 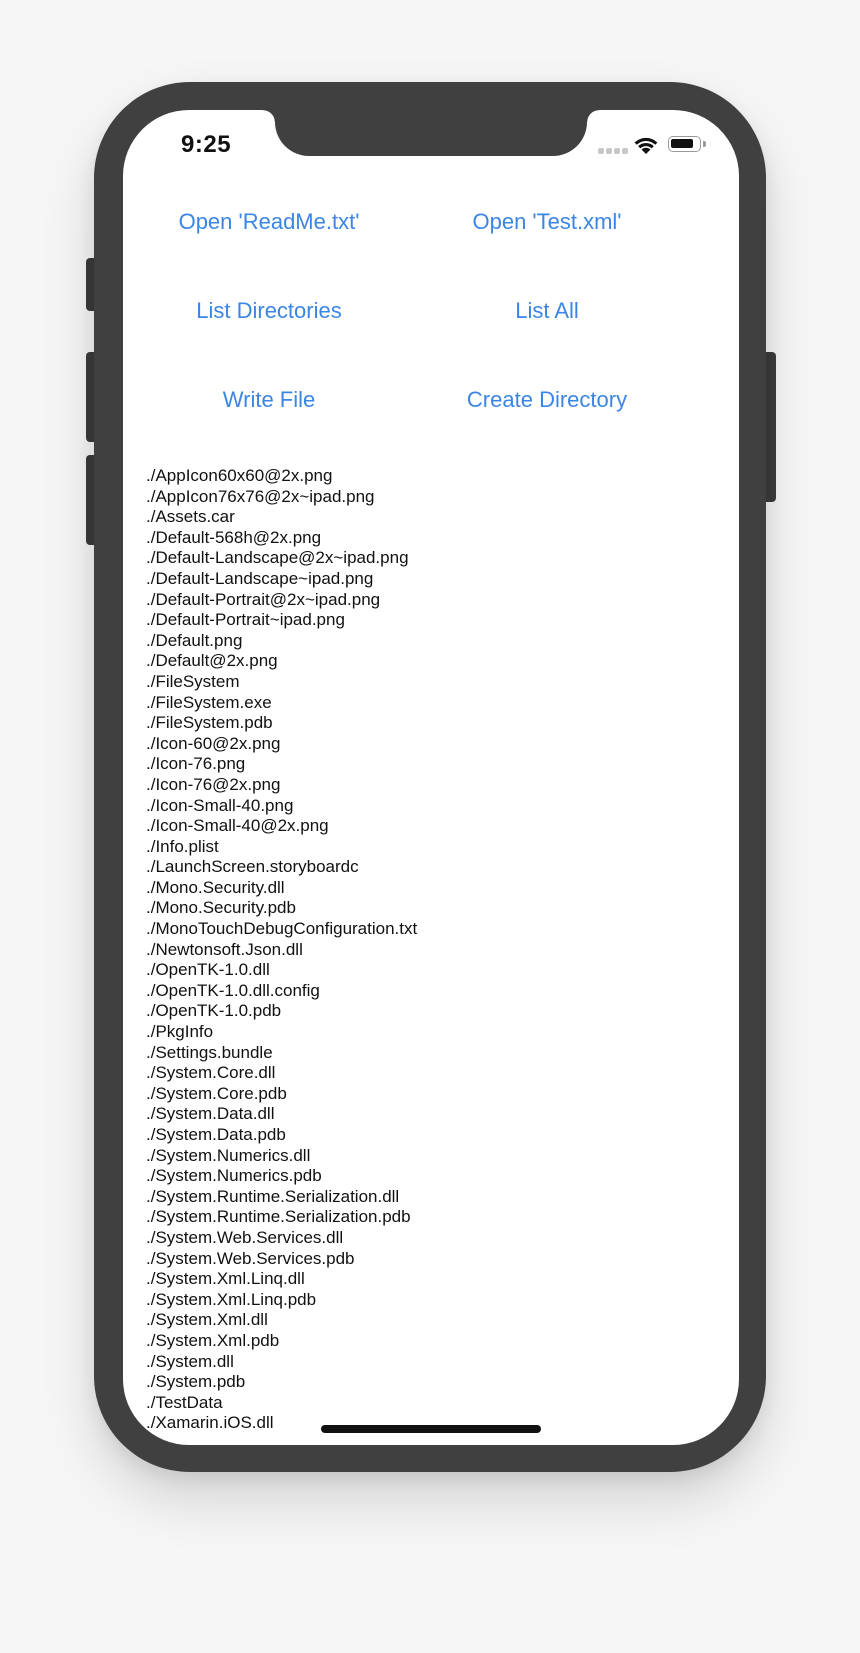 I want to click on file-list-item: ./Default-Landscape@2x~ipad.png, so click(x=277, y=558).